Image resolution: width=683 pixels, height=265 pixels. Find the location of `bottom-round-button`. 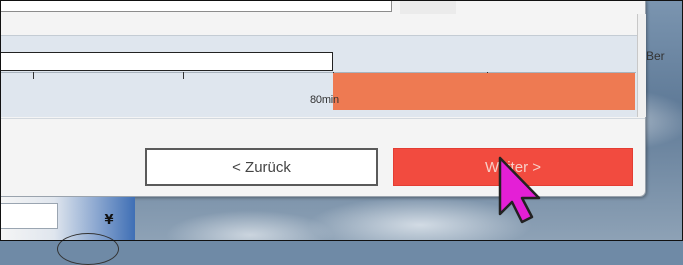

bottom-round-button is located at coordinates (88, 249).